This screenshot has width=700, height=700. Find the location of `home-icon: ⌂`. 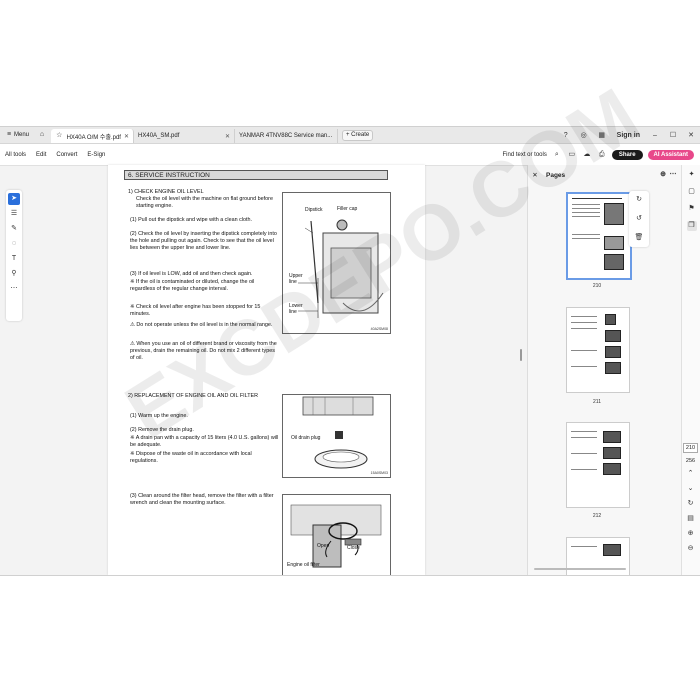

home-icon: ⌂ is located at coordinates (42, 134).